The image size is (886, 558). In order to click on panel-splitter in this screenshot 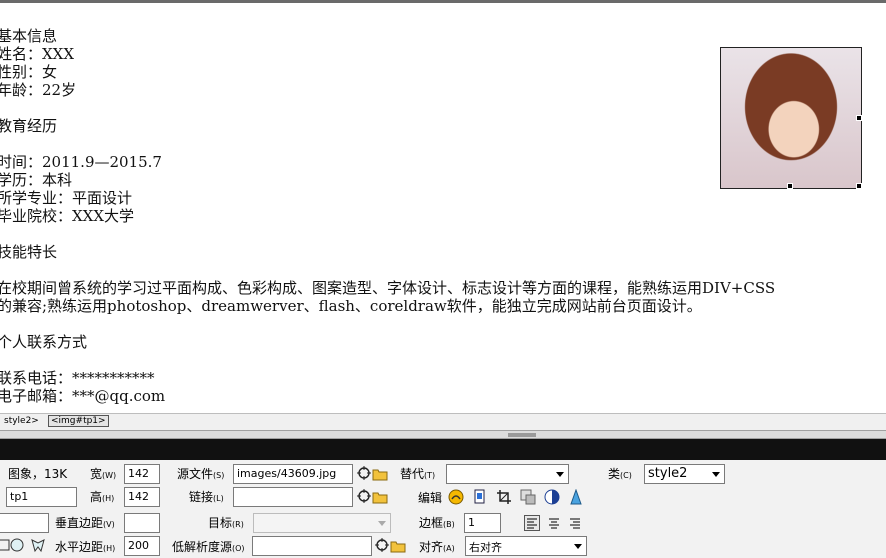, I will do `click(443, 434)`.